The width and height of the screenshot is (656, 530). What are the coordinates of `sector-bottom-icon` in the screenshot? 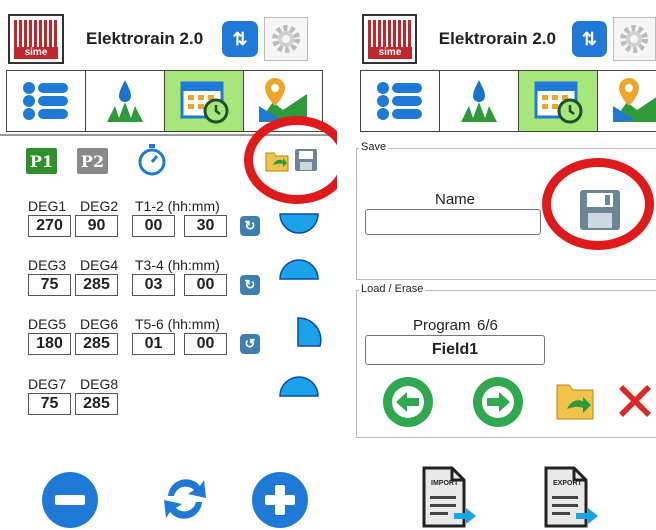 It's located at (299, 223).